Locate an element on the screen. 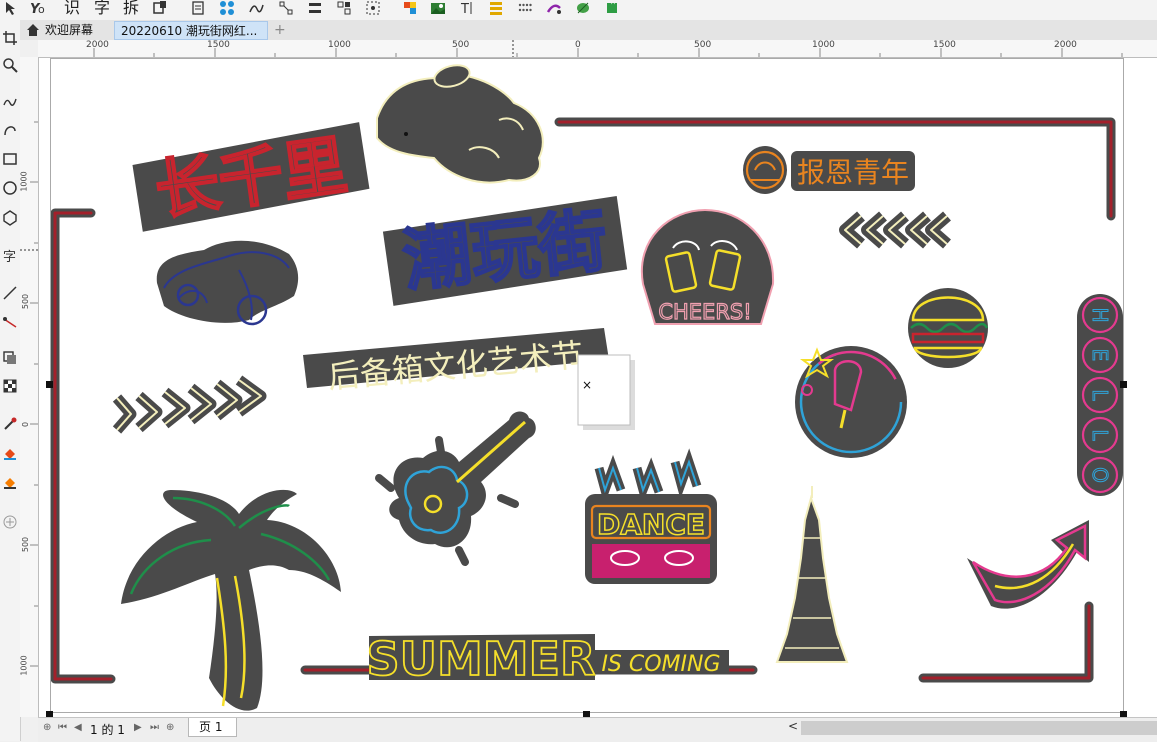 The width and height of the screenshot is (1157, 742). connector-tool-icon is located at coordinates (10, 326).